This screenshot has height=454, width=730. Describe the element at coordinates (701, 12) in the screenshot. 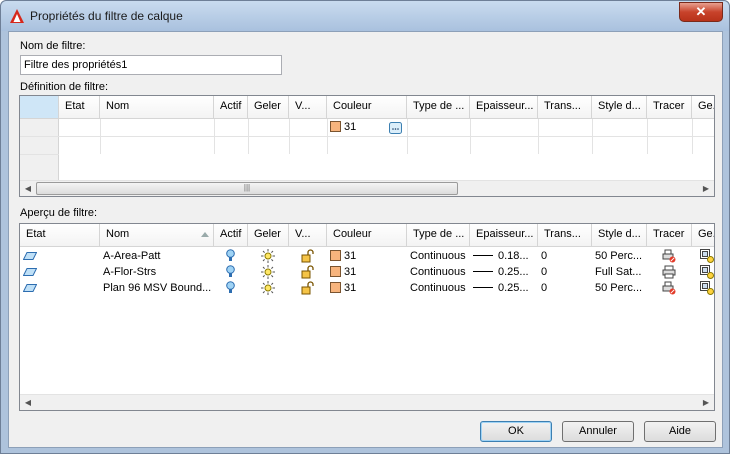

I see `close-button: ✕` at that location.